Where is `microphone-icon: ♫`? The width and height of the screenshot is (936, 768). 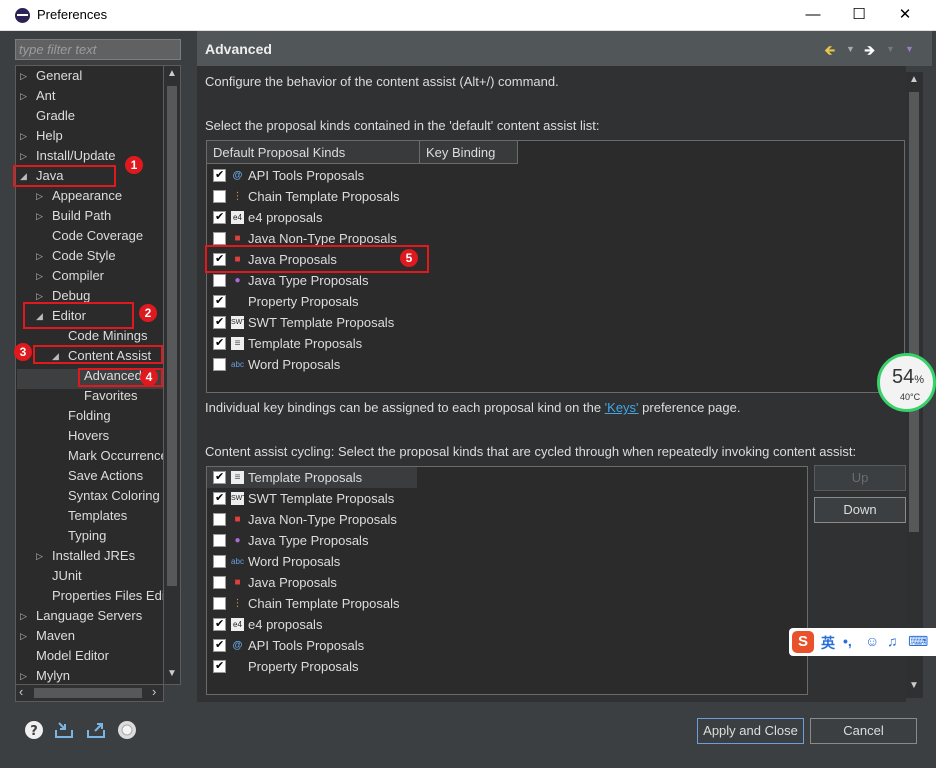
microphone-icon: ♫ is located at coordinates (892, 641).